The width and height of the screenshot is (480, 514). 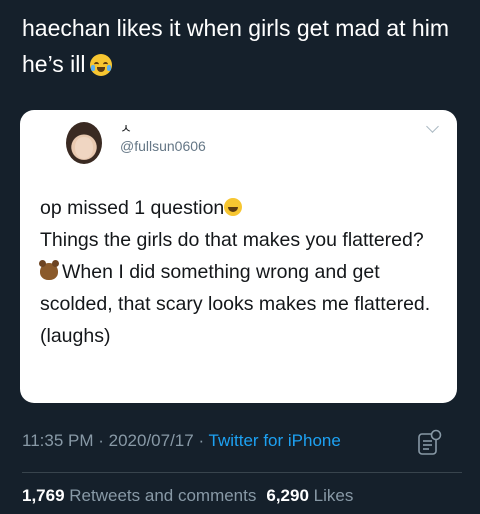 I want to click on likes-stat: 6,290 Likes, so click(x=309, y=495).